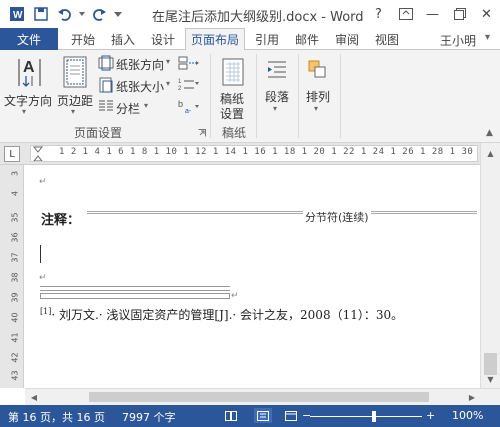  Describe the element at coordinates (487, 37) in the screenshot. I see `user-dropdown-icon: ▾` at that location.